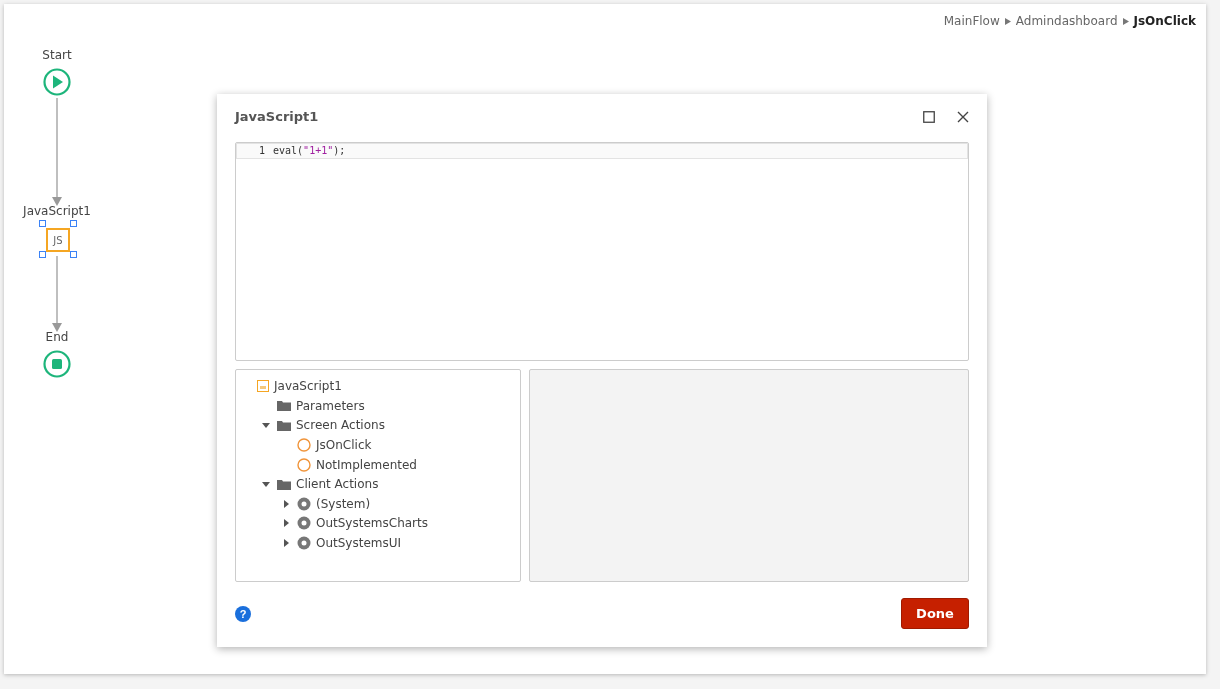 Image resolution: width=1220 pixels, height=689 pixels. I want to click on close-button, so click(963, 116).